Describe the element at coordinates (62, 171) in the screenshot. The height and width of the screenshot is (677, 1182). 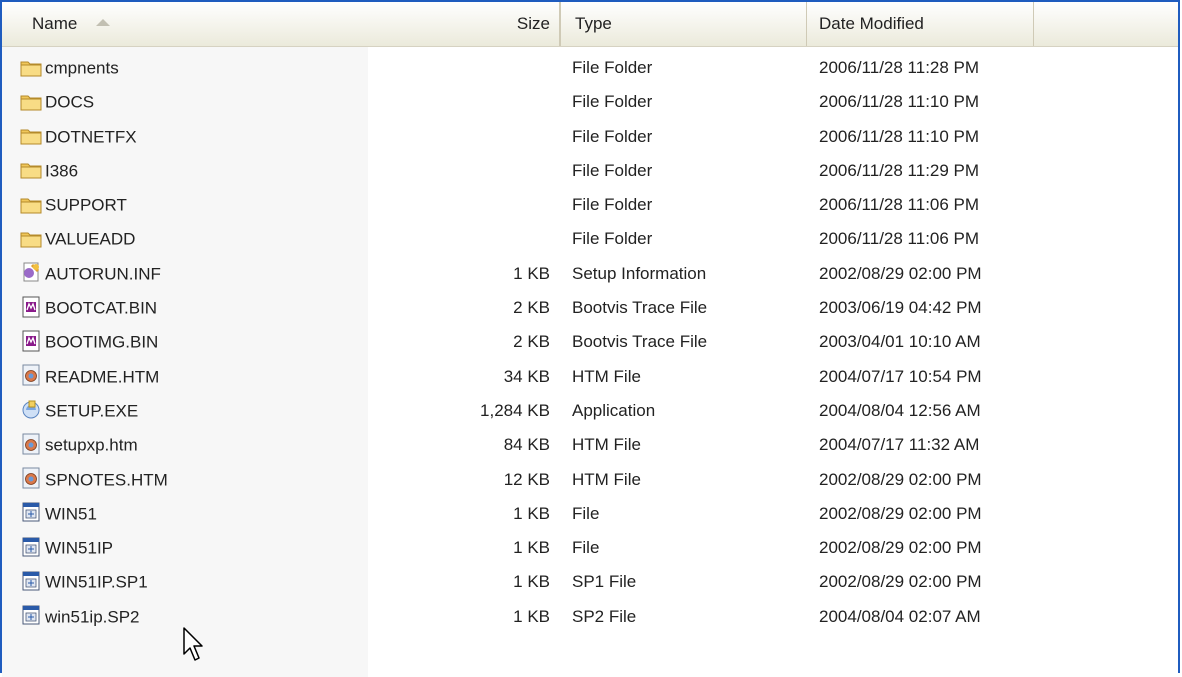
I see `file-name: I386` at that location.